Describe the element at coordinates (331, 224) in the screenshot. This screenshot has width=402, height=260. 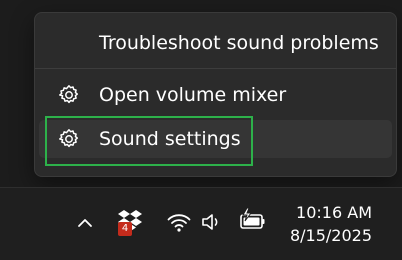
I see `clock: 10:16 AM 8/15/2025` at that location.